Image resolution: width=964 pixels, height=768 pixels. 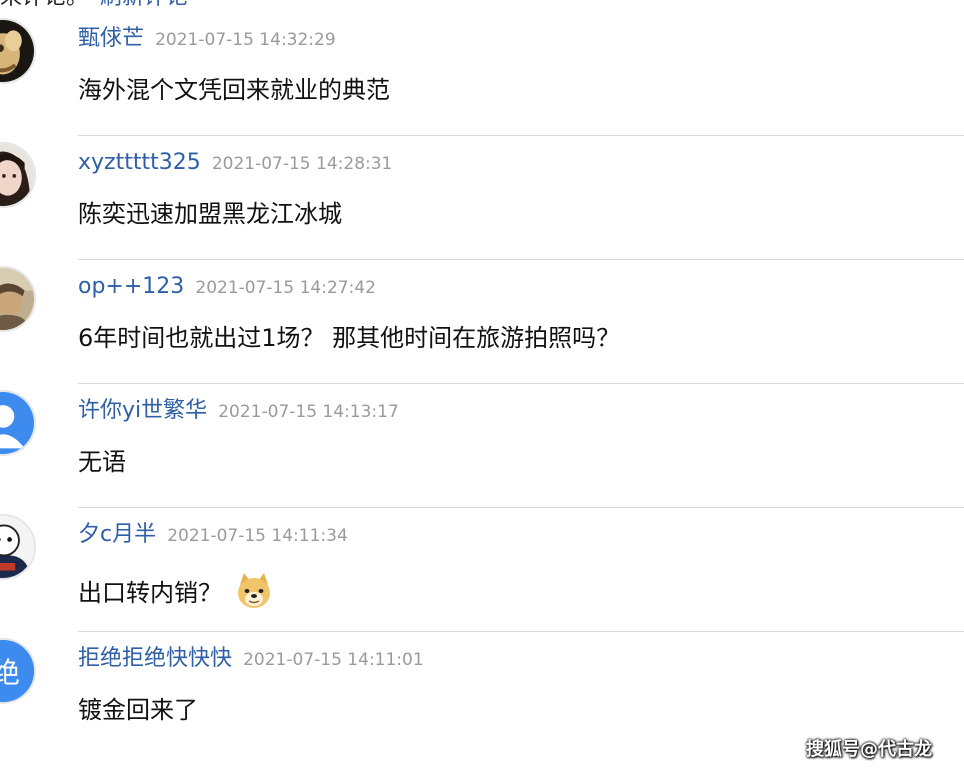 I want to click on comment-username: 拒绝拒绝快快快, so click(x=155, y=658).